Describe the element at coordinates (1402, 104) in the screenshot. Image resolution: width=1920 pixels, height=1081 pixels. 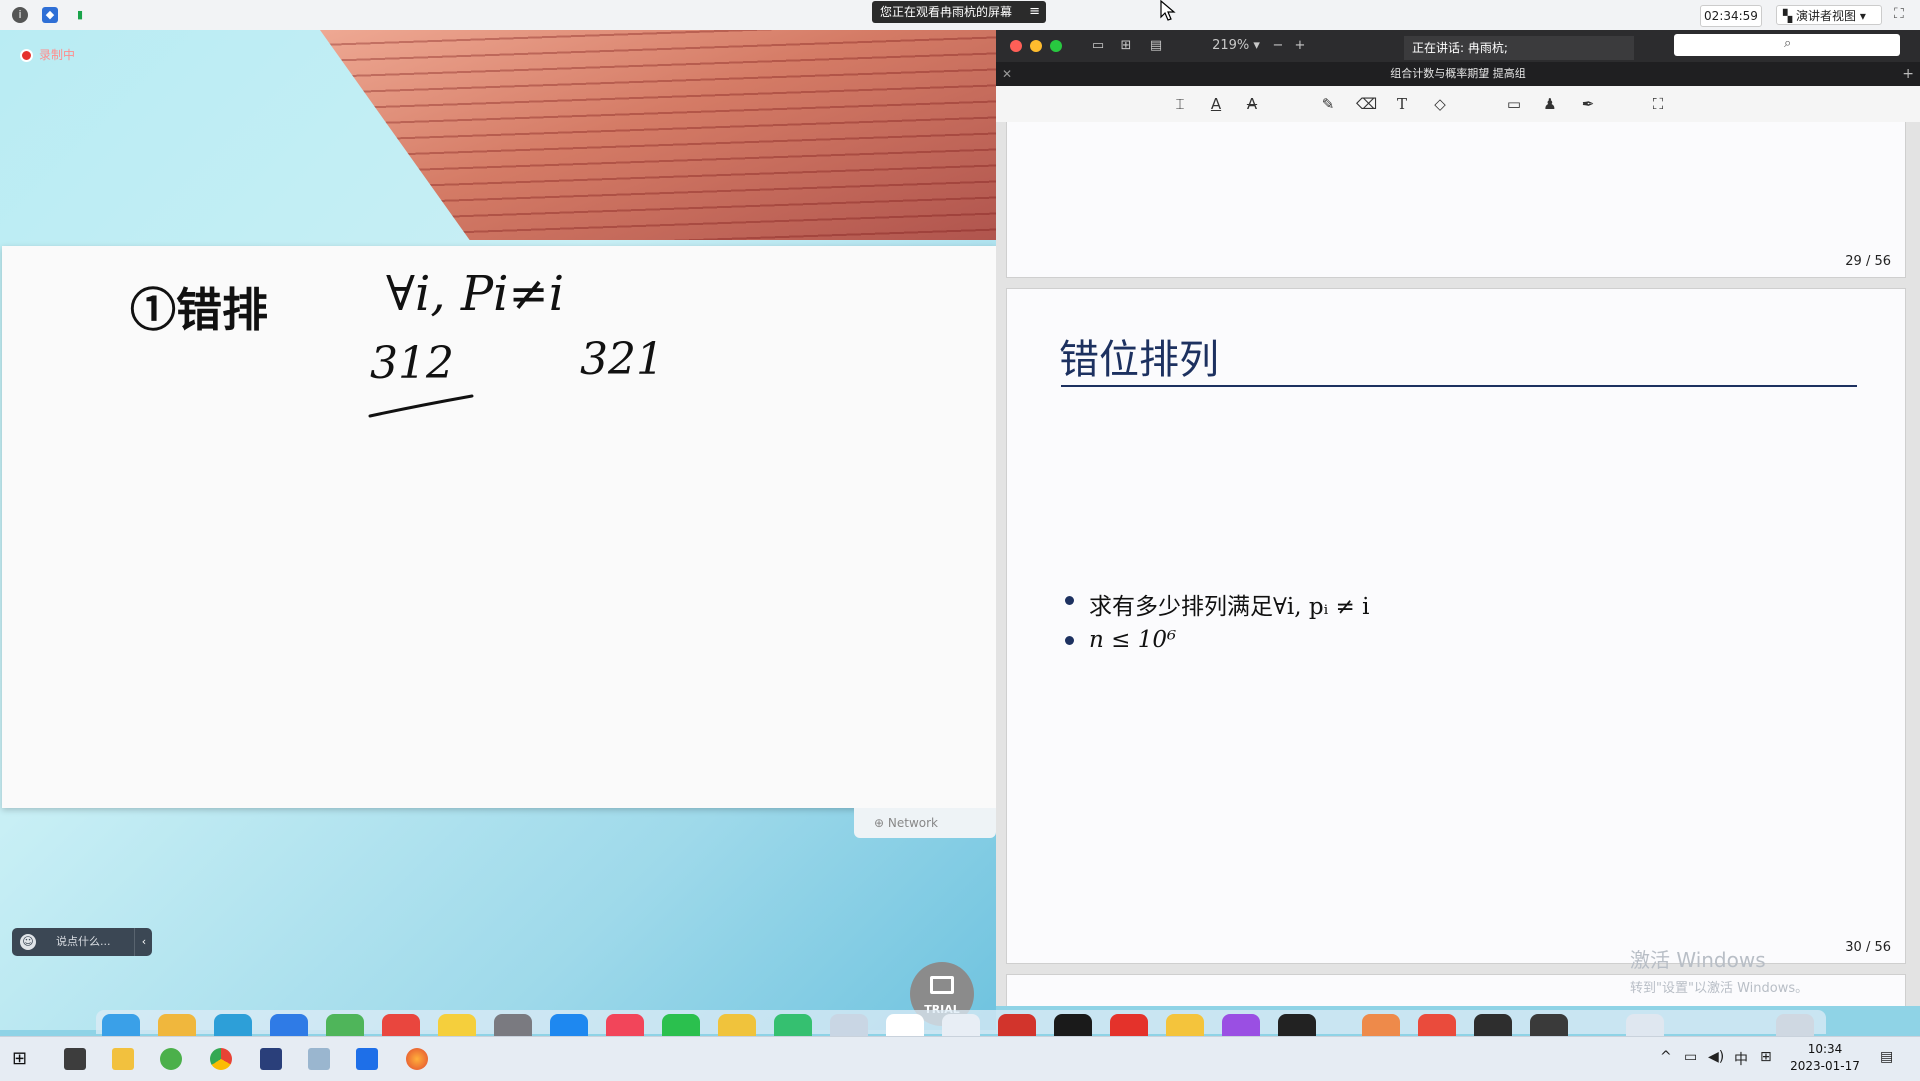
I see `text-tool-icon: T` at that location.